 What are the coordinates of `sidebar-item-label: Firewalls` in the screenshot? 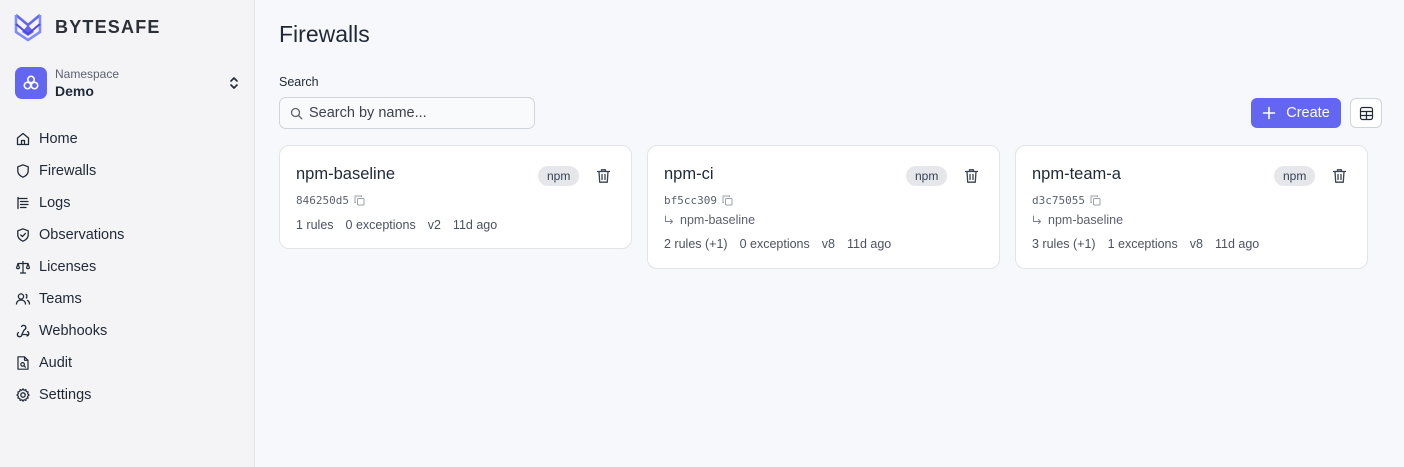 It's located at (68, 171).